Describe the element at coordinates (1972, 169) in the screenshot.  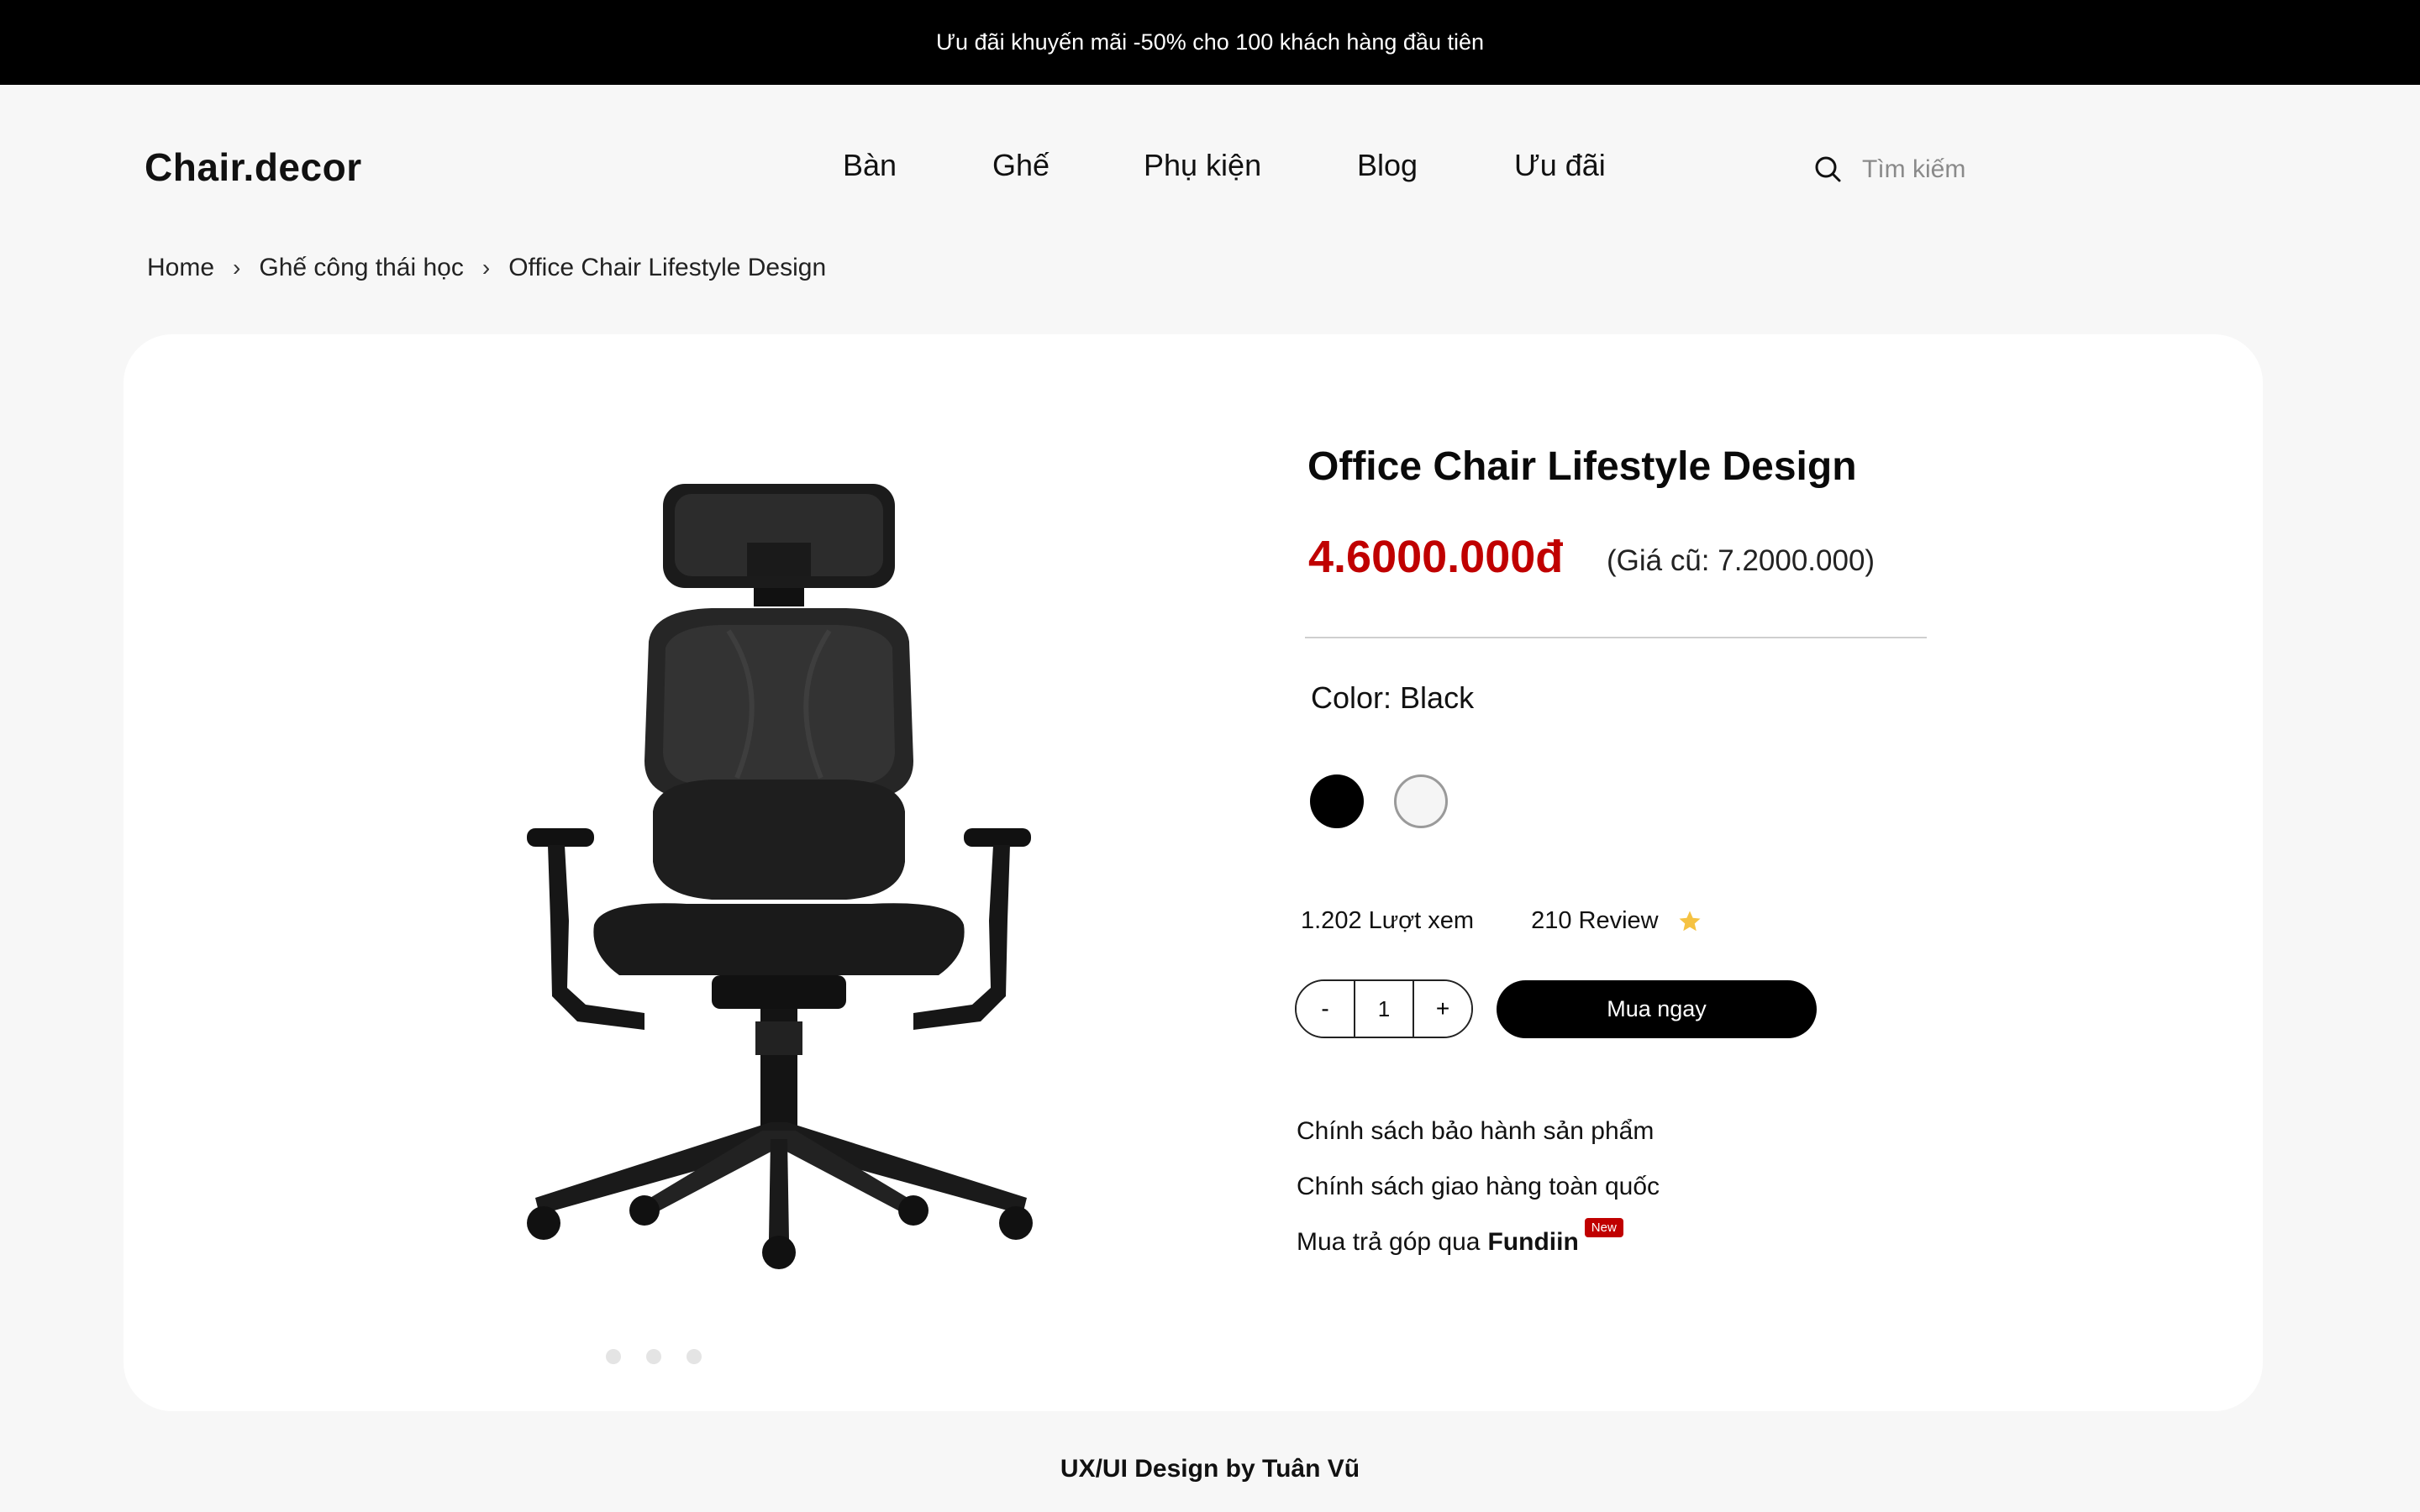
I see `search-input` at that location.